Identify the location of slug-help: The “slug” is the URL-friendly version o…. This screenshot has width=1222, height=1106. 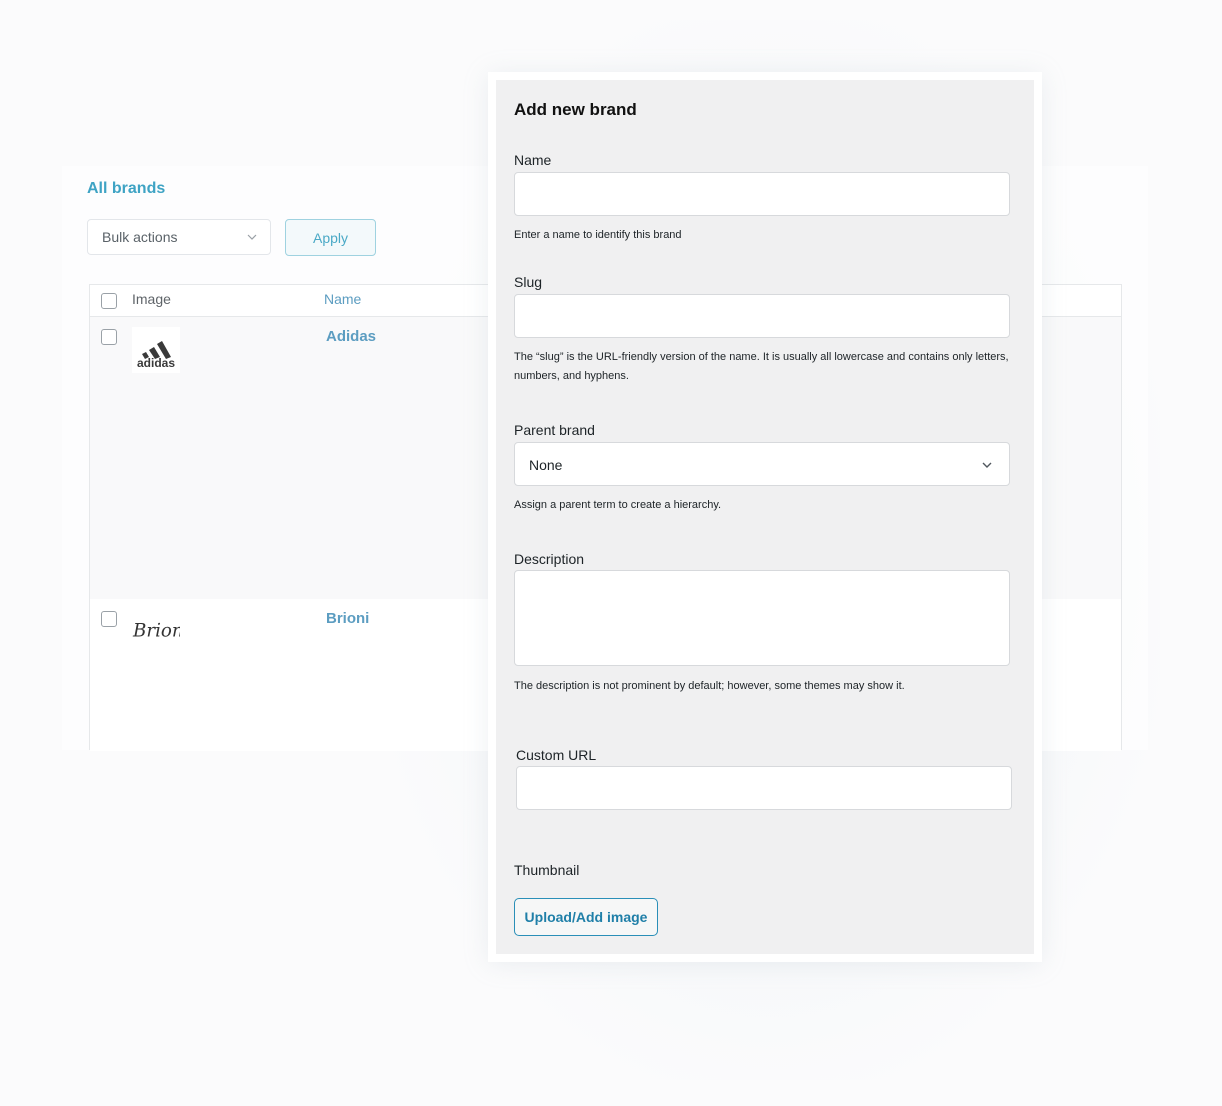
(761, 367).